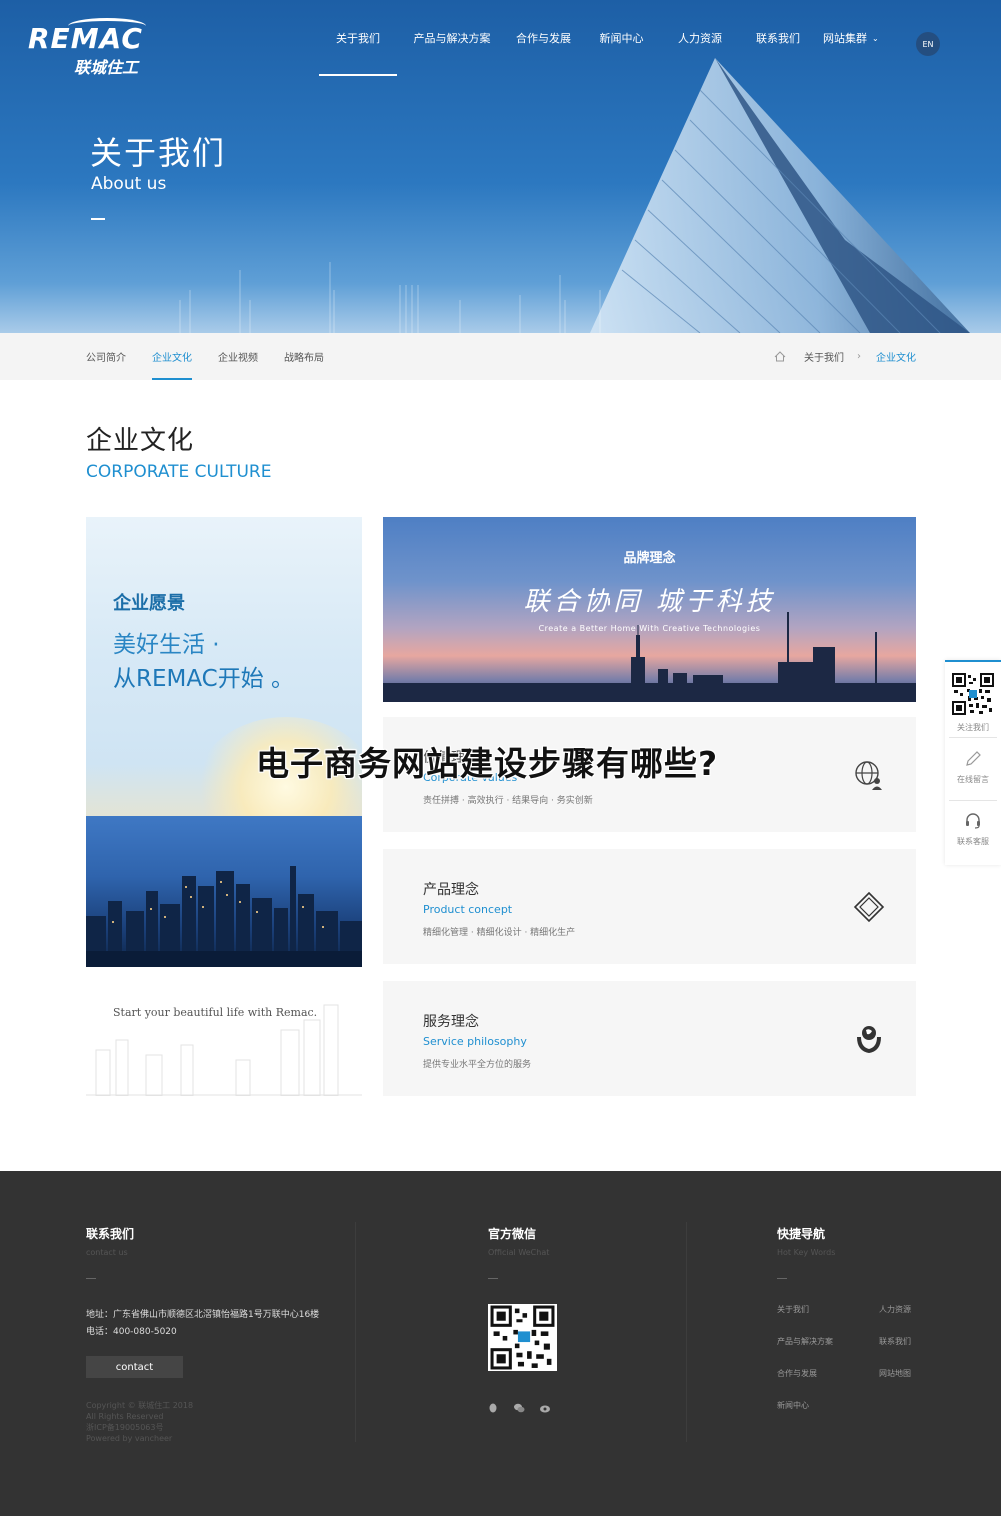 This screenshot has height=1516, width=1001. What do you see at coordinates (304, 356) in the screenshot?
I see `tab-strategy: 战略布局` at bounding box center [304, 356].